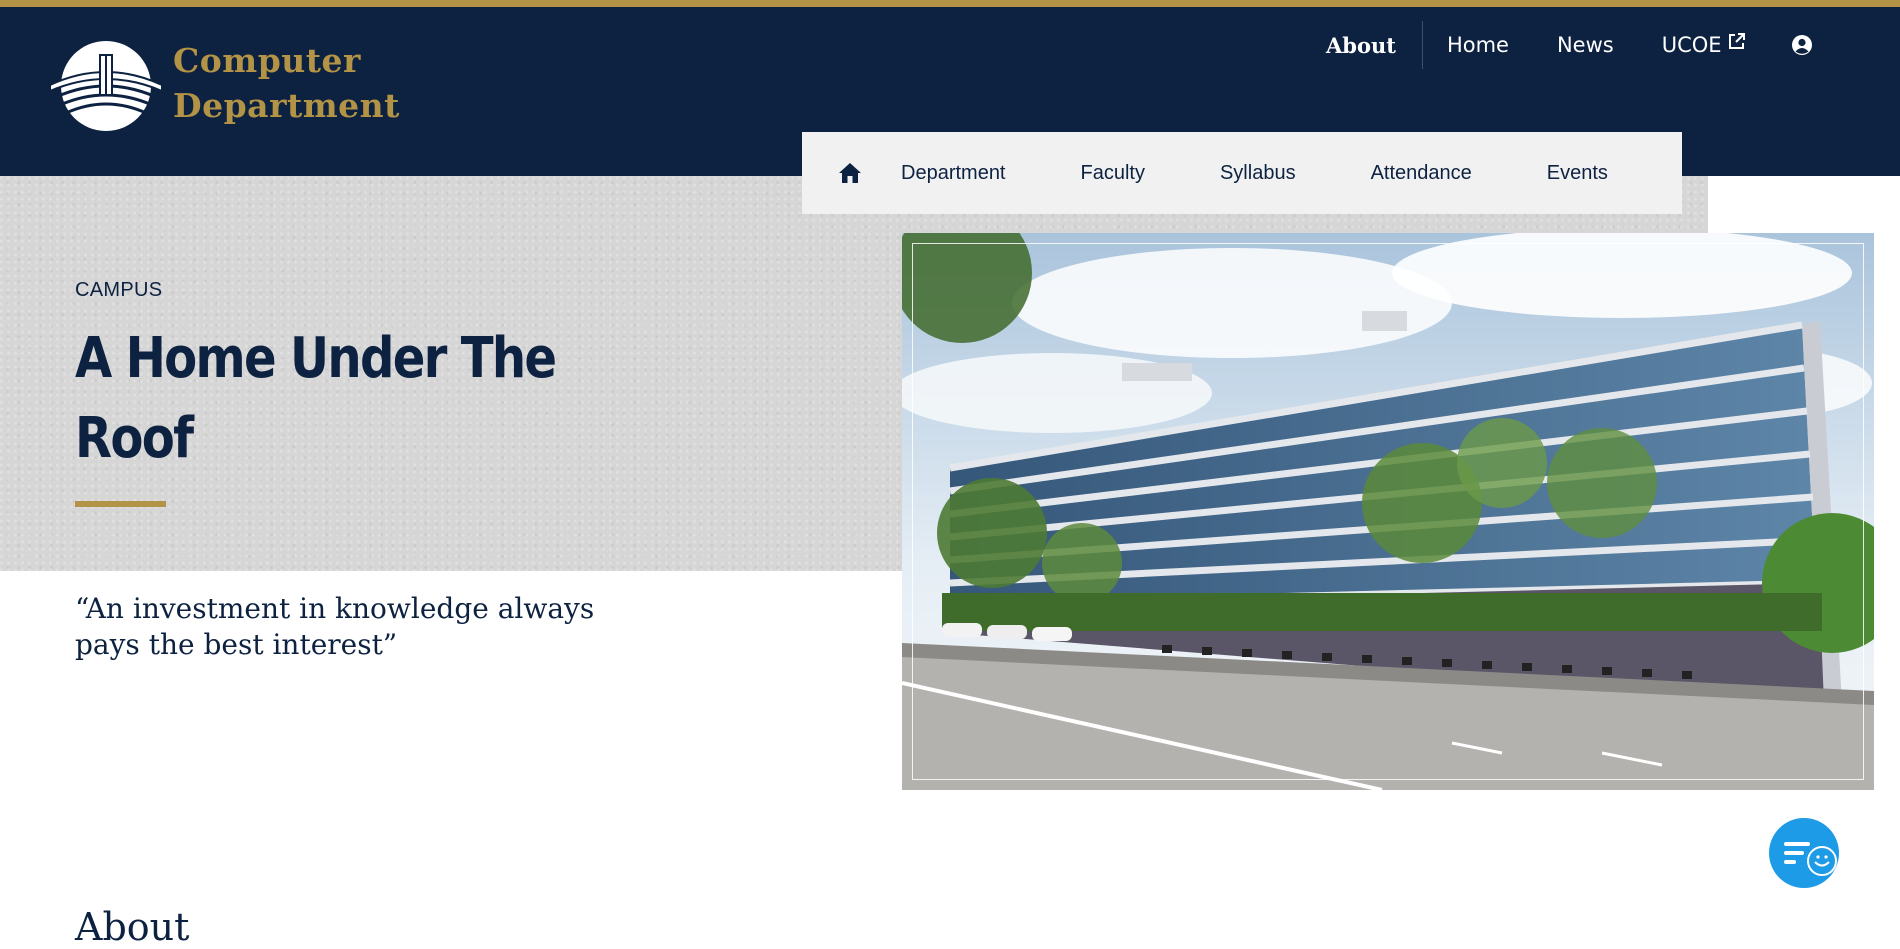 The image size is (1900, 949). I want to click on brand-line-1: Computer, so click(267, 60).